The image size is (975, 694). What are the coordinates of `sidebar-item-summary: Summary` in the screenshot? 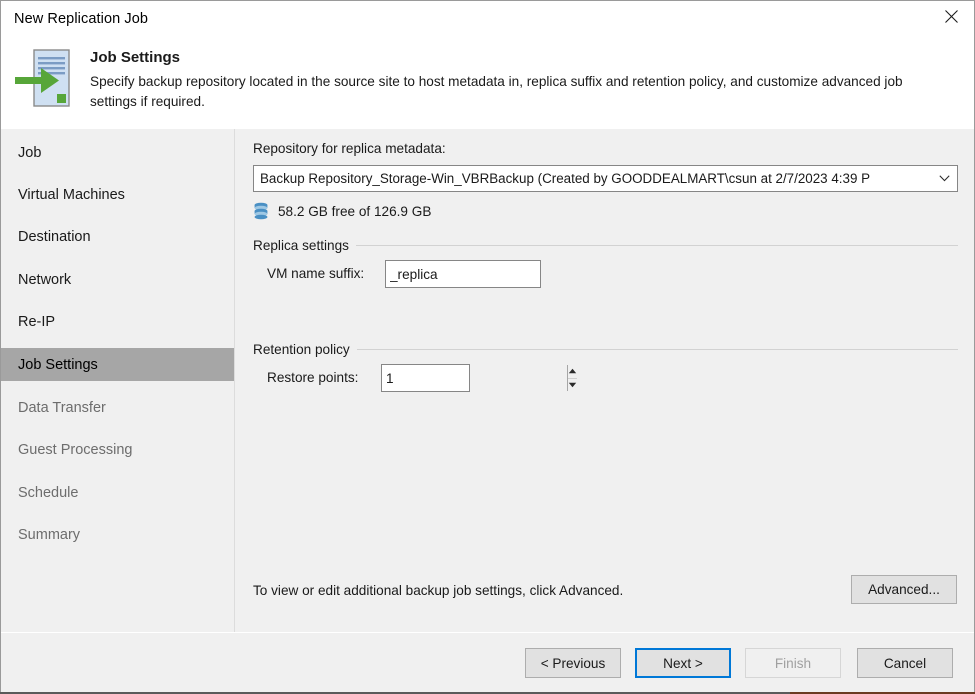 It's located at (49, 534).